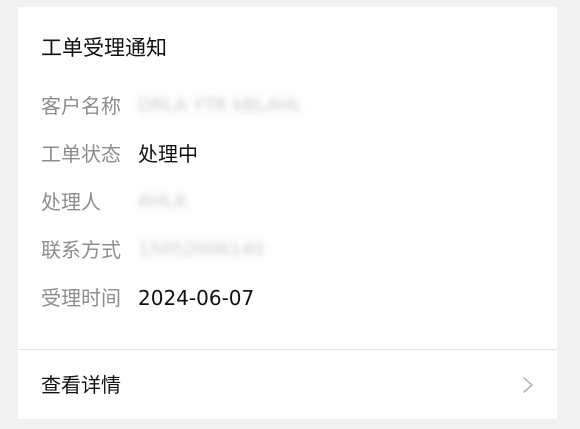 The height and width of the screenshot is (429, 580). What do you see at coordinates (196, 298) in the screenshot?
I see `field-value: 2024-06-07` at bounding box center [196, 298].